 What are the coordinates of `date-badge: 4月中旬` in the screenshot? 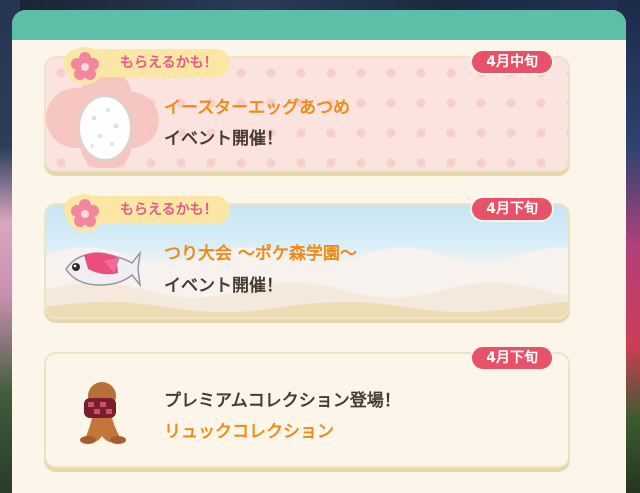 It's located at (512, 62).